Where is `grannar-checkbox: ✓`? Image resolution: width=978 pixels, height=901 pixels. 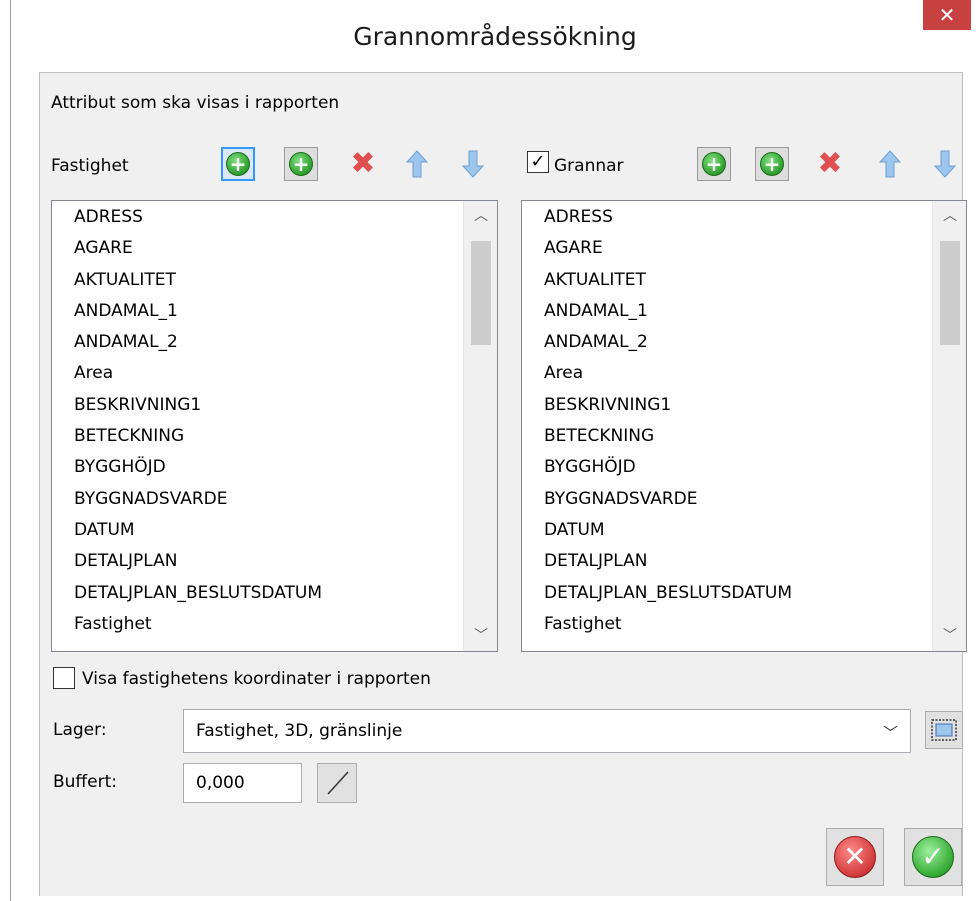
grannar-checkbox: ✓ is located at coordinates (538, 162).